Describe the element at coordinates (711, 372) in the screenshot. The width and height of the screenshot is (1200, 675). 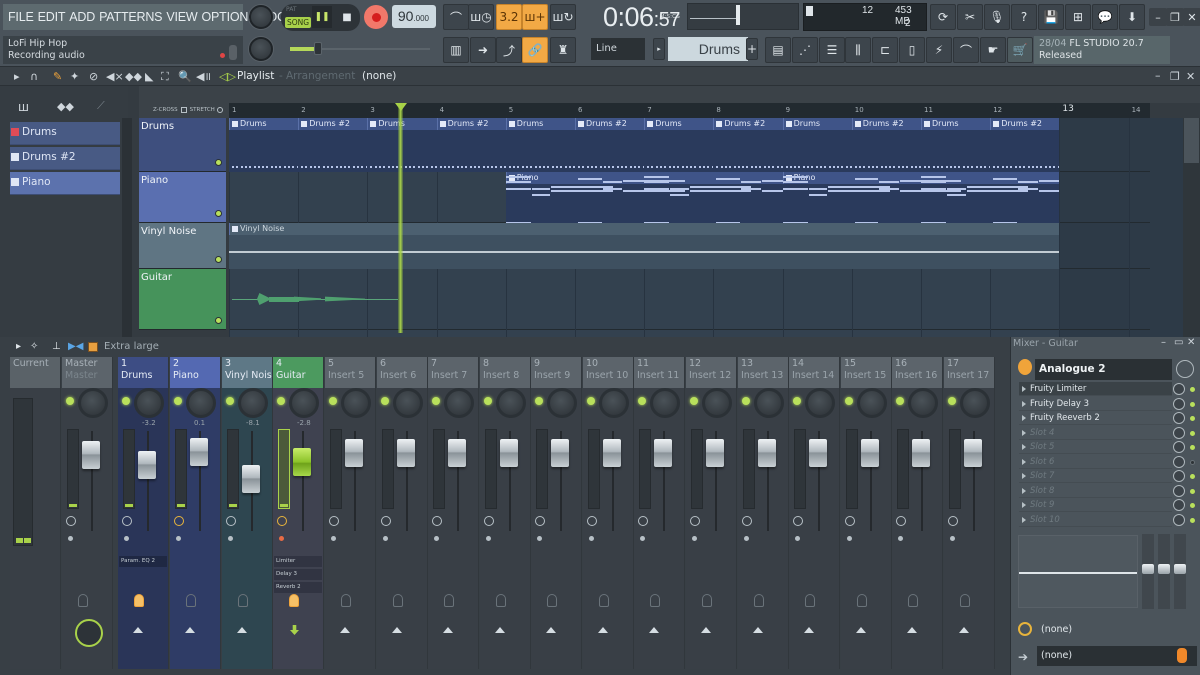
I see `strip-header: 12 Insert 12` at that location.